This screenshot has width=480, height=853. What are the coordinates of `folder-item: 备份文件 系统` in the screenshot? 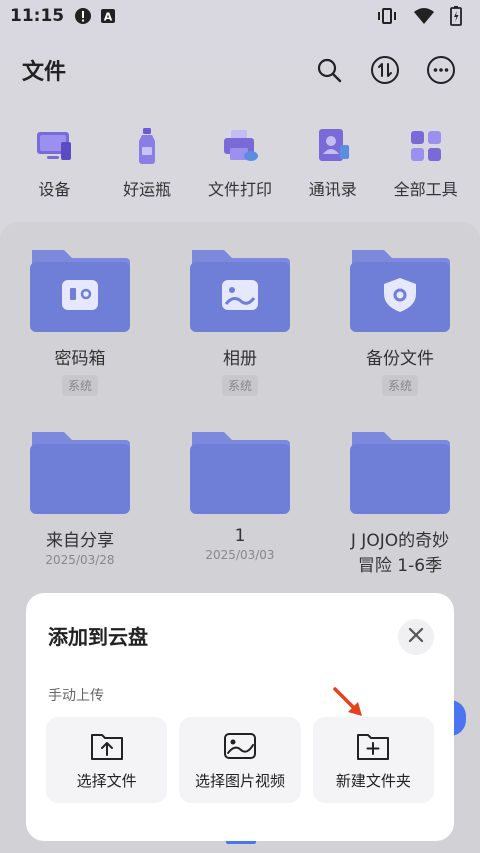 It's located at (400, 320).